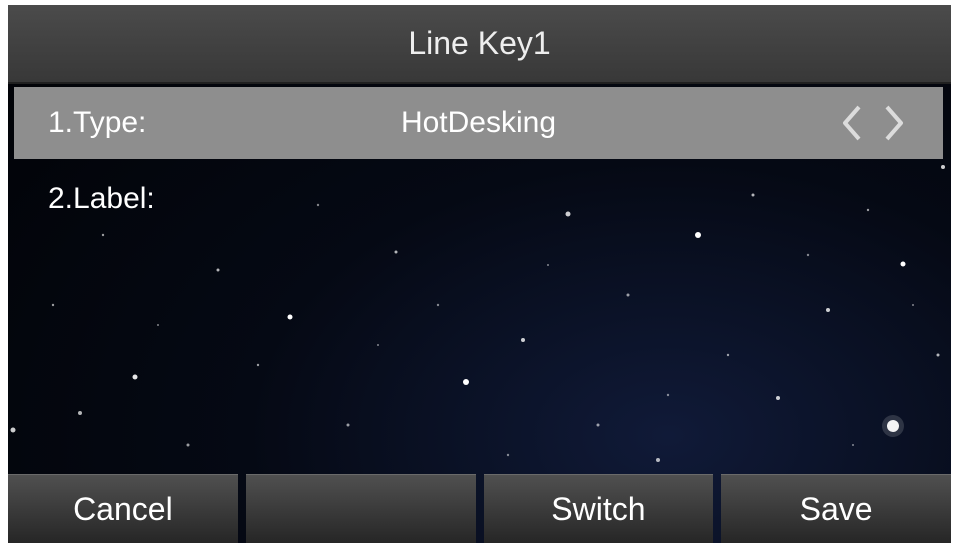 The image size is (959, 548). I want to click on cancel-softkey: Cancel, so click(123, 508).